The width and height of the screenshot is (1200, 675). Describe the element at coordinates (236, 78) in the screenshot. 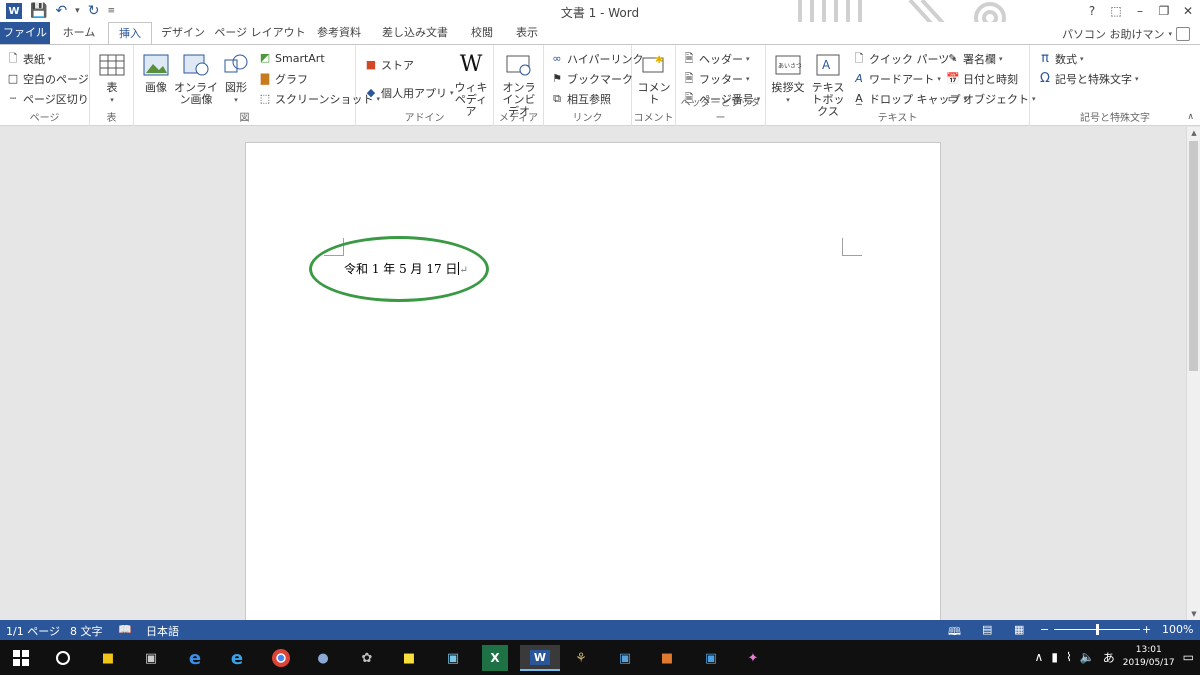

I see `shapes-button: 図形 ▾` at that location.